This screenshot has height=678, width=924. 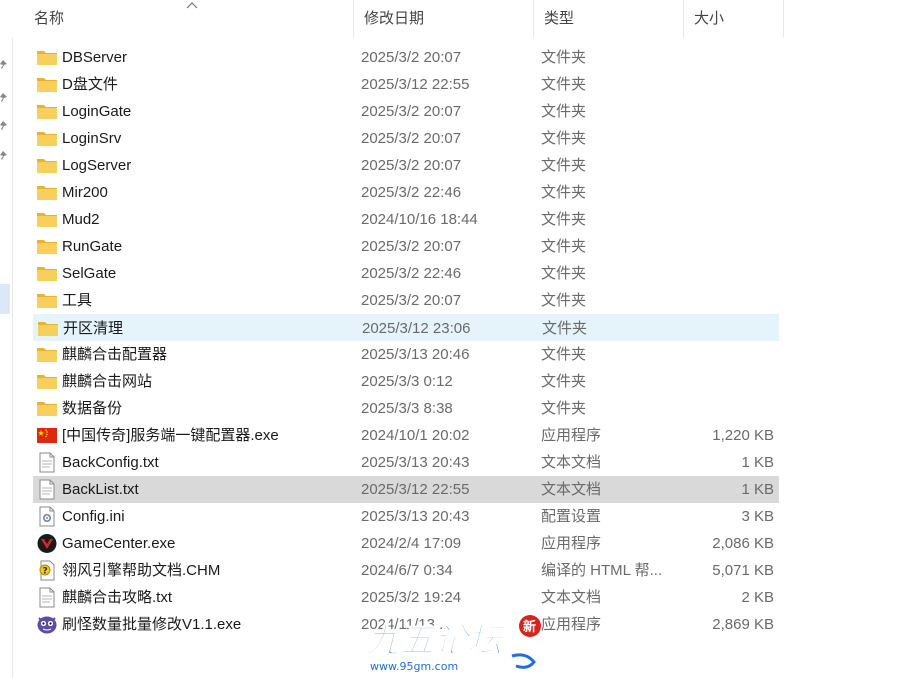 I want to click on file-modified-date: 2025/3/3 8:38, so click(x=407, y=408).